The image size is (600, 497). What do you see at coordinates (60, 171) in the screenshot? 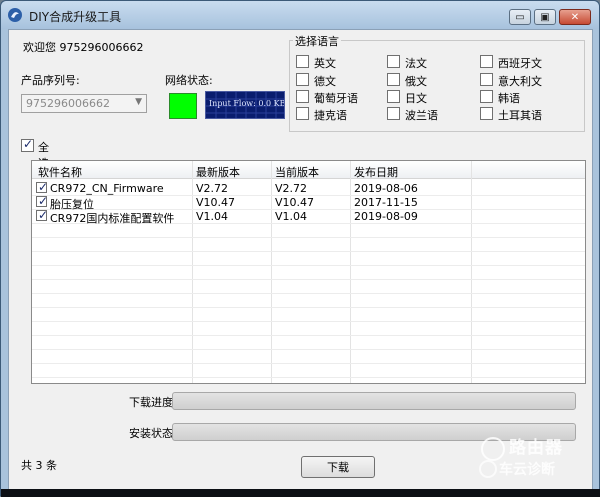
I see `column-header-name: 软件名称` at bounding box center [60, 171].